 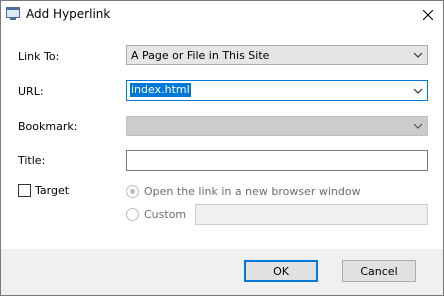 What do you see at coordinates (160, 90) in the screenshot?
I see `url-value: index.html` at bounding box center [160, 90].